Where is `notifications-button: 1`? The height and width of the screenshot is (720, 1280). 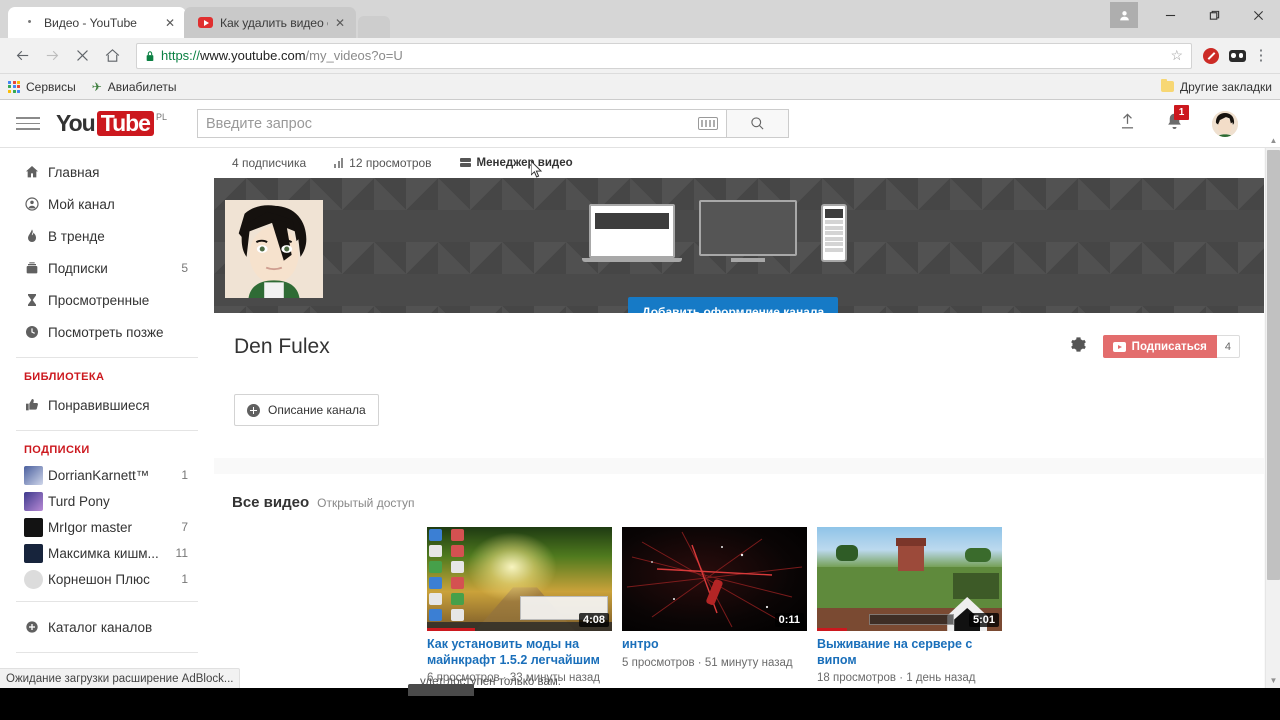 notifications-button: 1 is located at coordinates (1177, 120).